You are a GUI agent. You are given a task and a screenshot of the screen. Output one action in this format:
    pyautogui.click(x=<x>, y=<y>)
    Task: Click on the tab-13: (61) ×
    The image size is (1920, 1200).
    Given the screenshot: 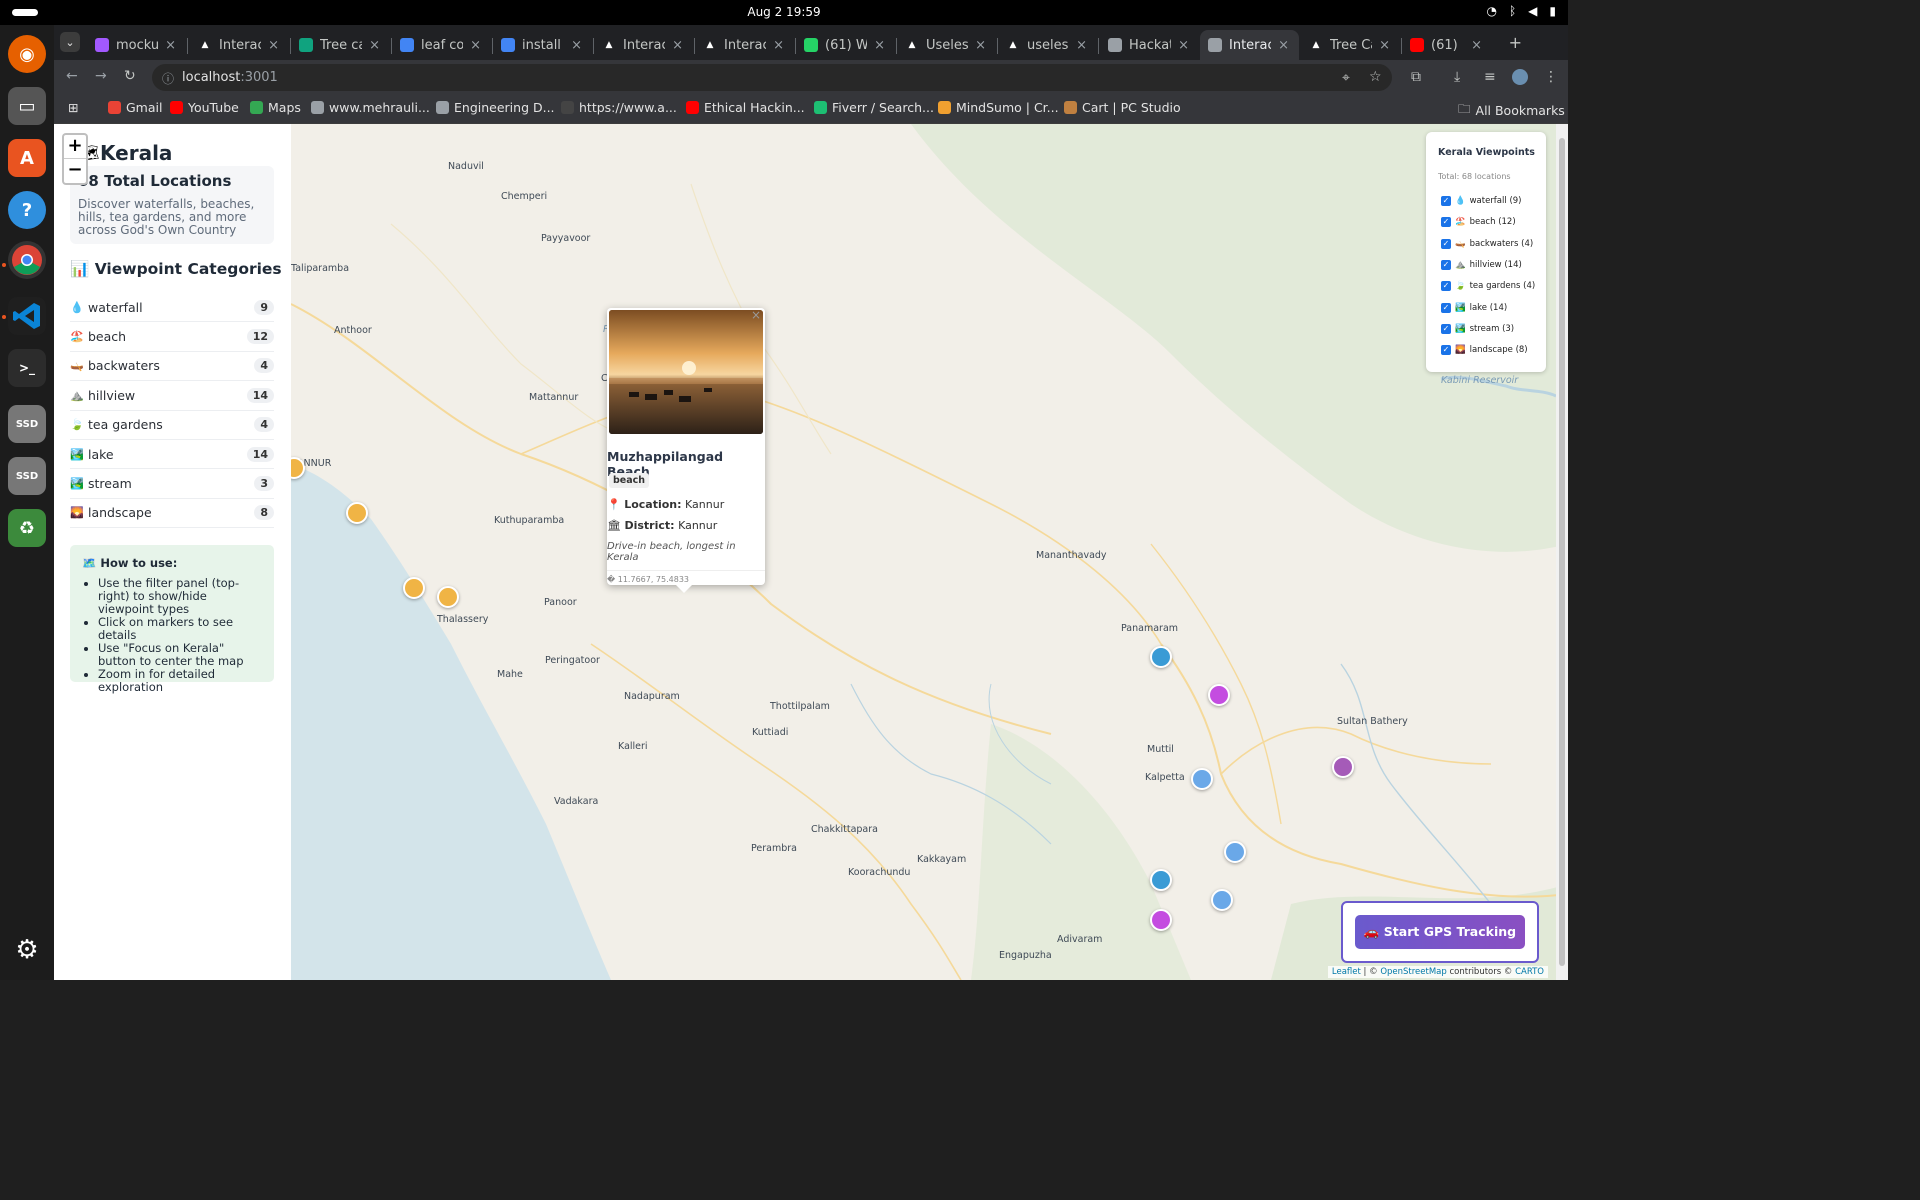 What is the action you would take?
    pyautogui.click(x=1447, y=45)
    